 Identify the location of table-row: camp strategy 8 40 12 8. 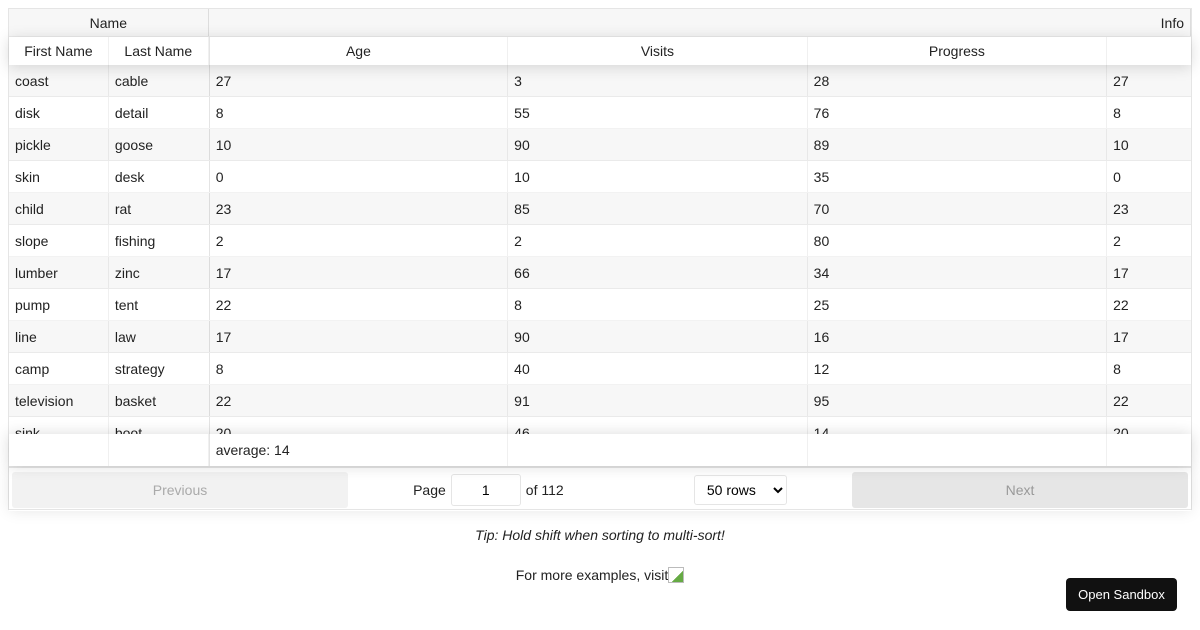
(600, 369).